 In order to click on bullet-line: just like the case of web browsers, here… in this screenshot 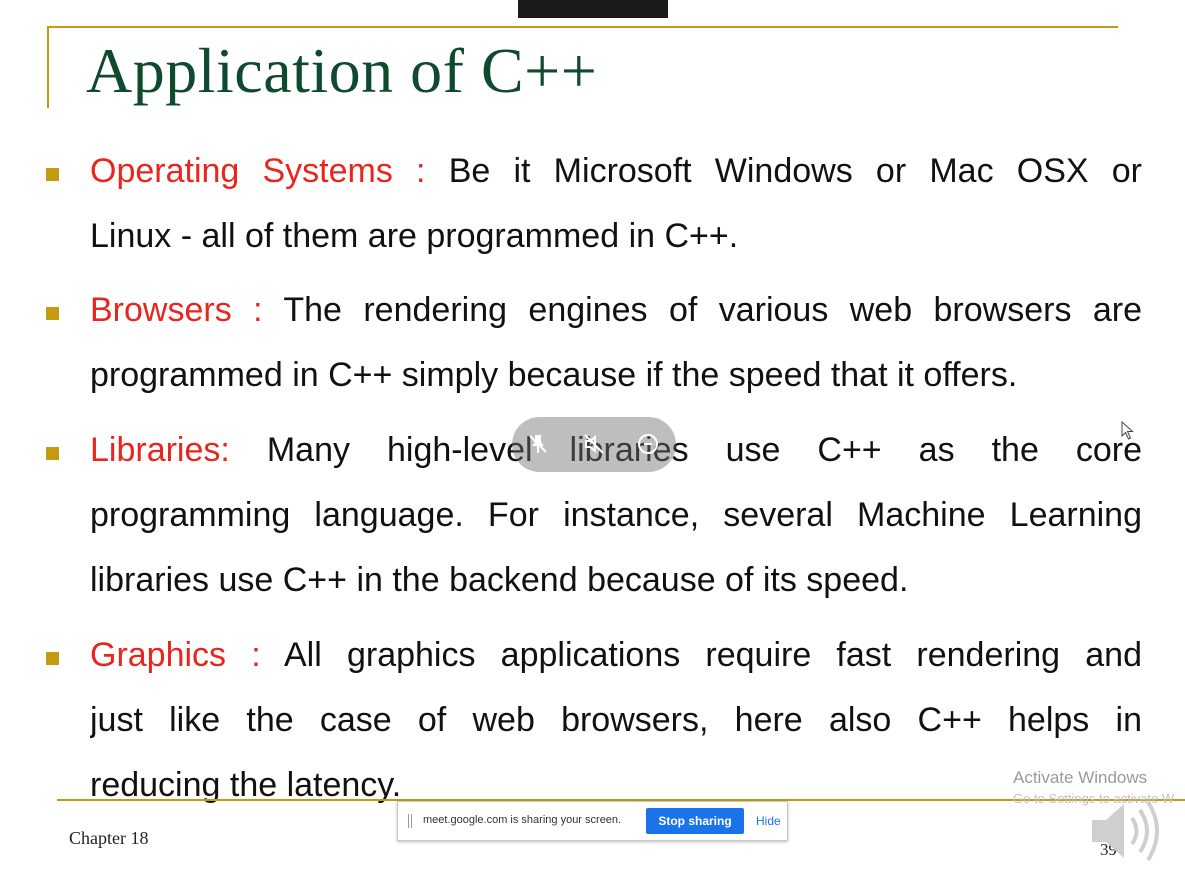, I will do `click(616, 720)`.